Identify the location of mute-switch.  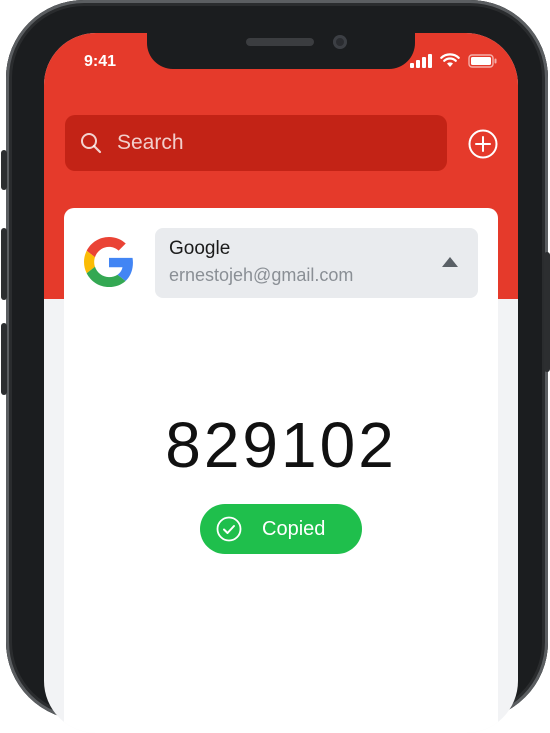
(4, 170).